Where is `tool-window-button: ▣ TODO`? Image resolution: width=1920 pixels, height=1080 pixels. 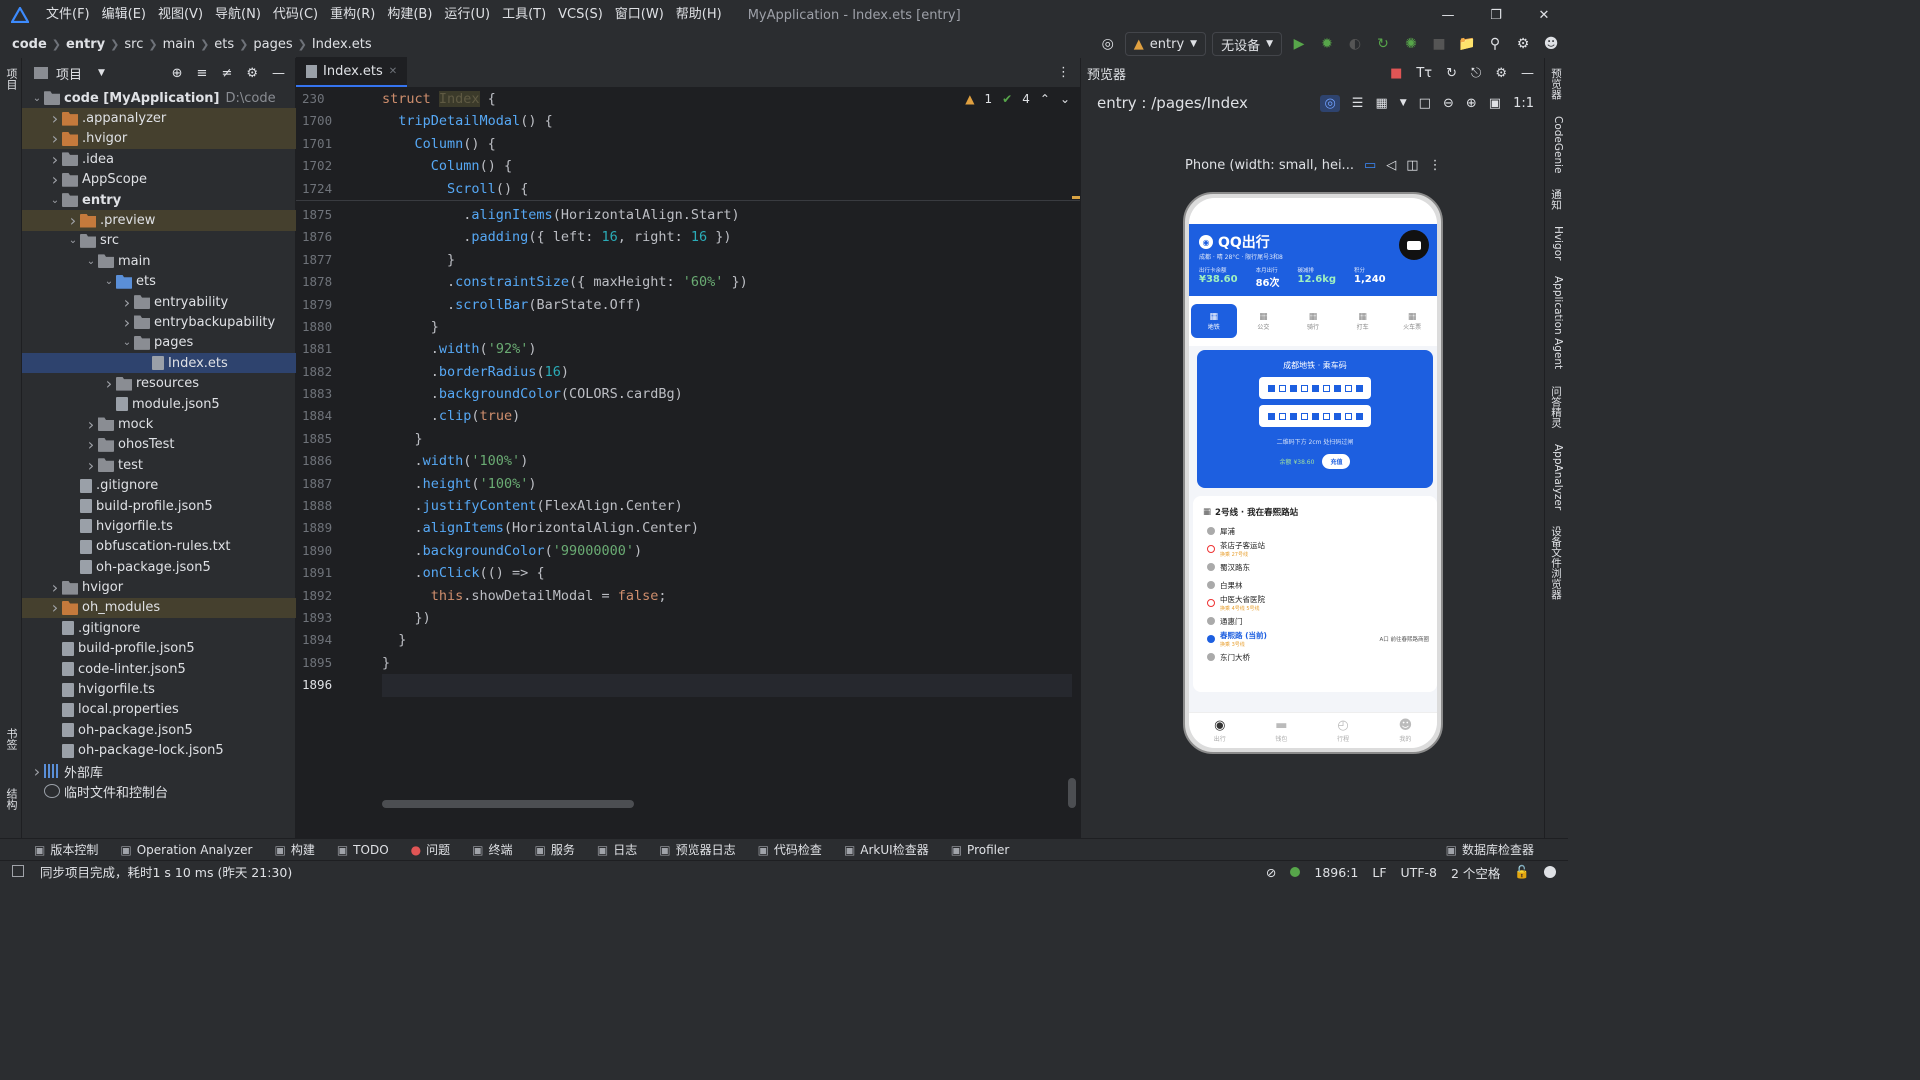
tool-window-button: ▣ TODO is located at coordinates (363, 850).